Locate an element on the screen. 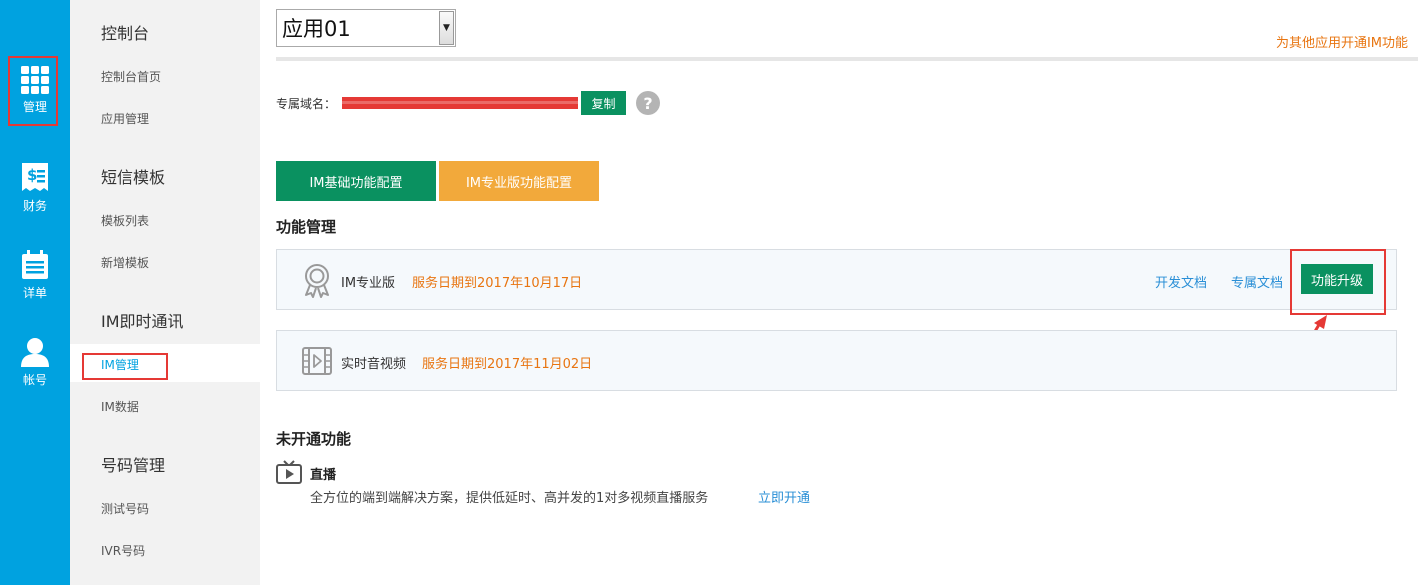  rail-item-account: 帐号 is located at coordinates (35, 362).